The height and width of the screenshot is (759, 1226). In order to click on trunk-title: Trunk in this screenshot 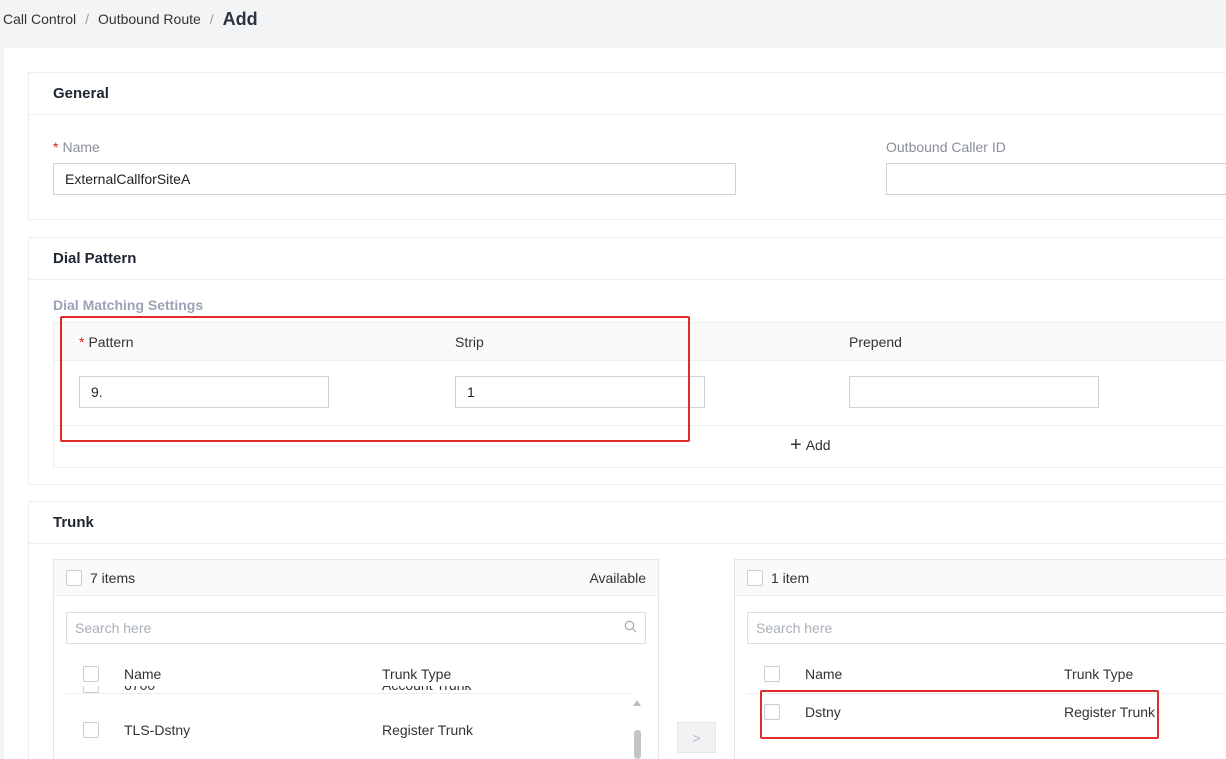, I will do `click(627, 523)`.